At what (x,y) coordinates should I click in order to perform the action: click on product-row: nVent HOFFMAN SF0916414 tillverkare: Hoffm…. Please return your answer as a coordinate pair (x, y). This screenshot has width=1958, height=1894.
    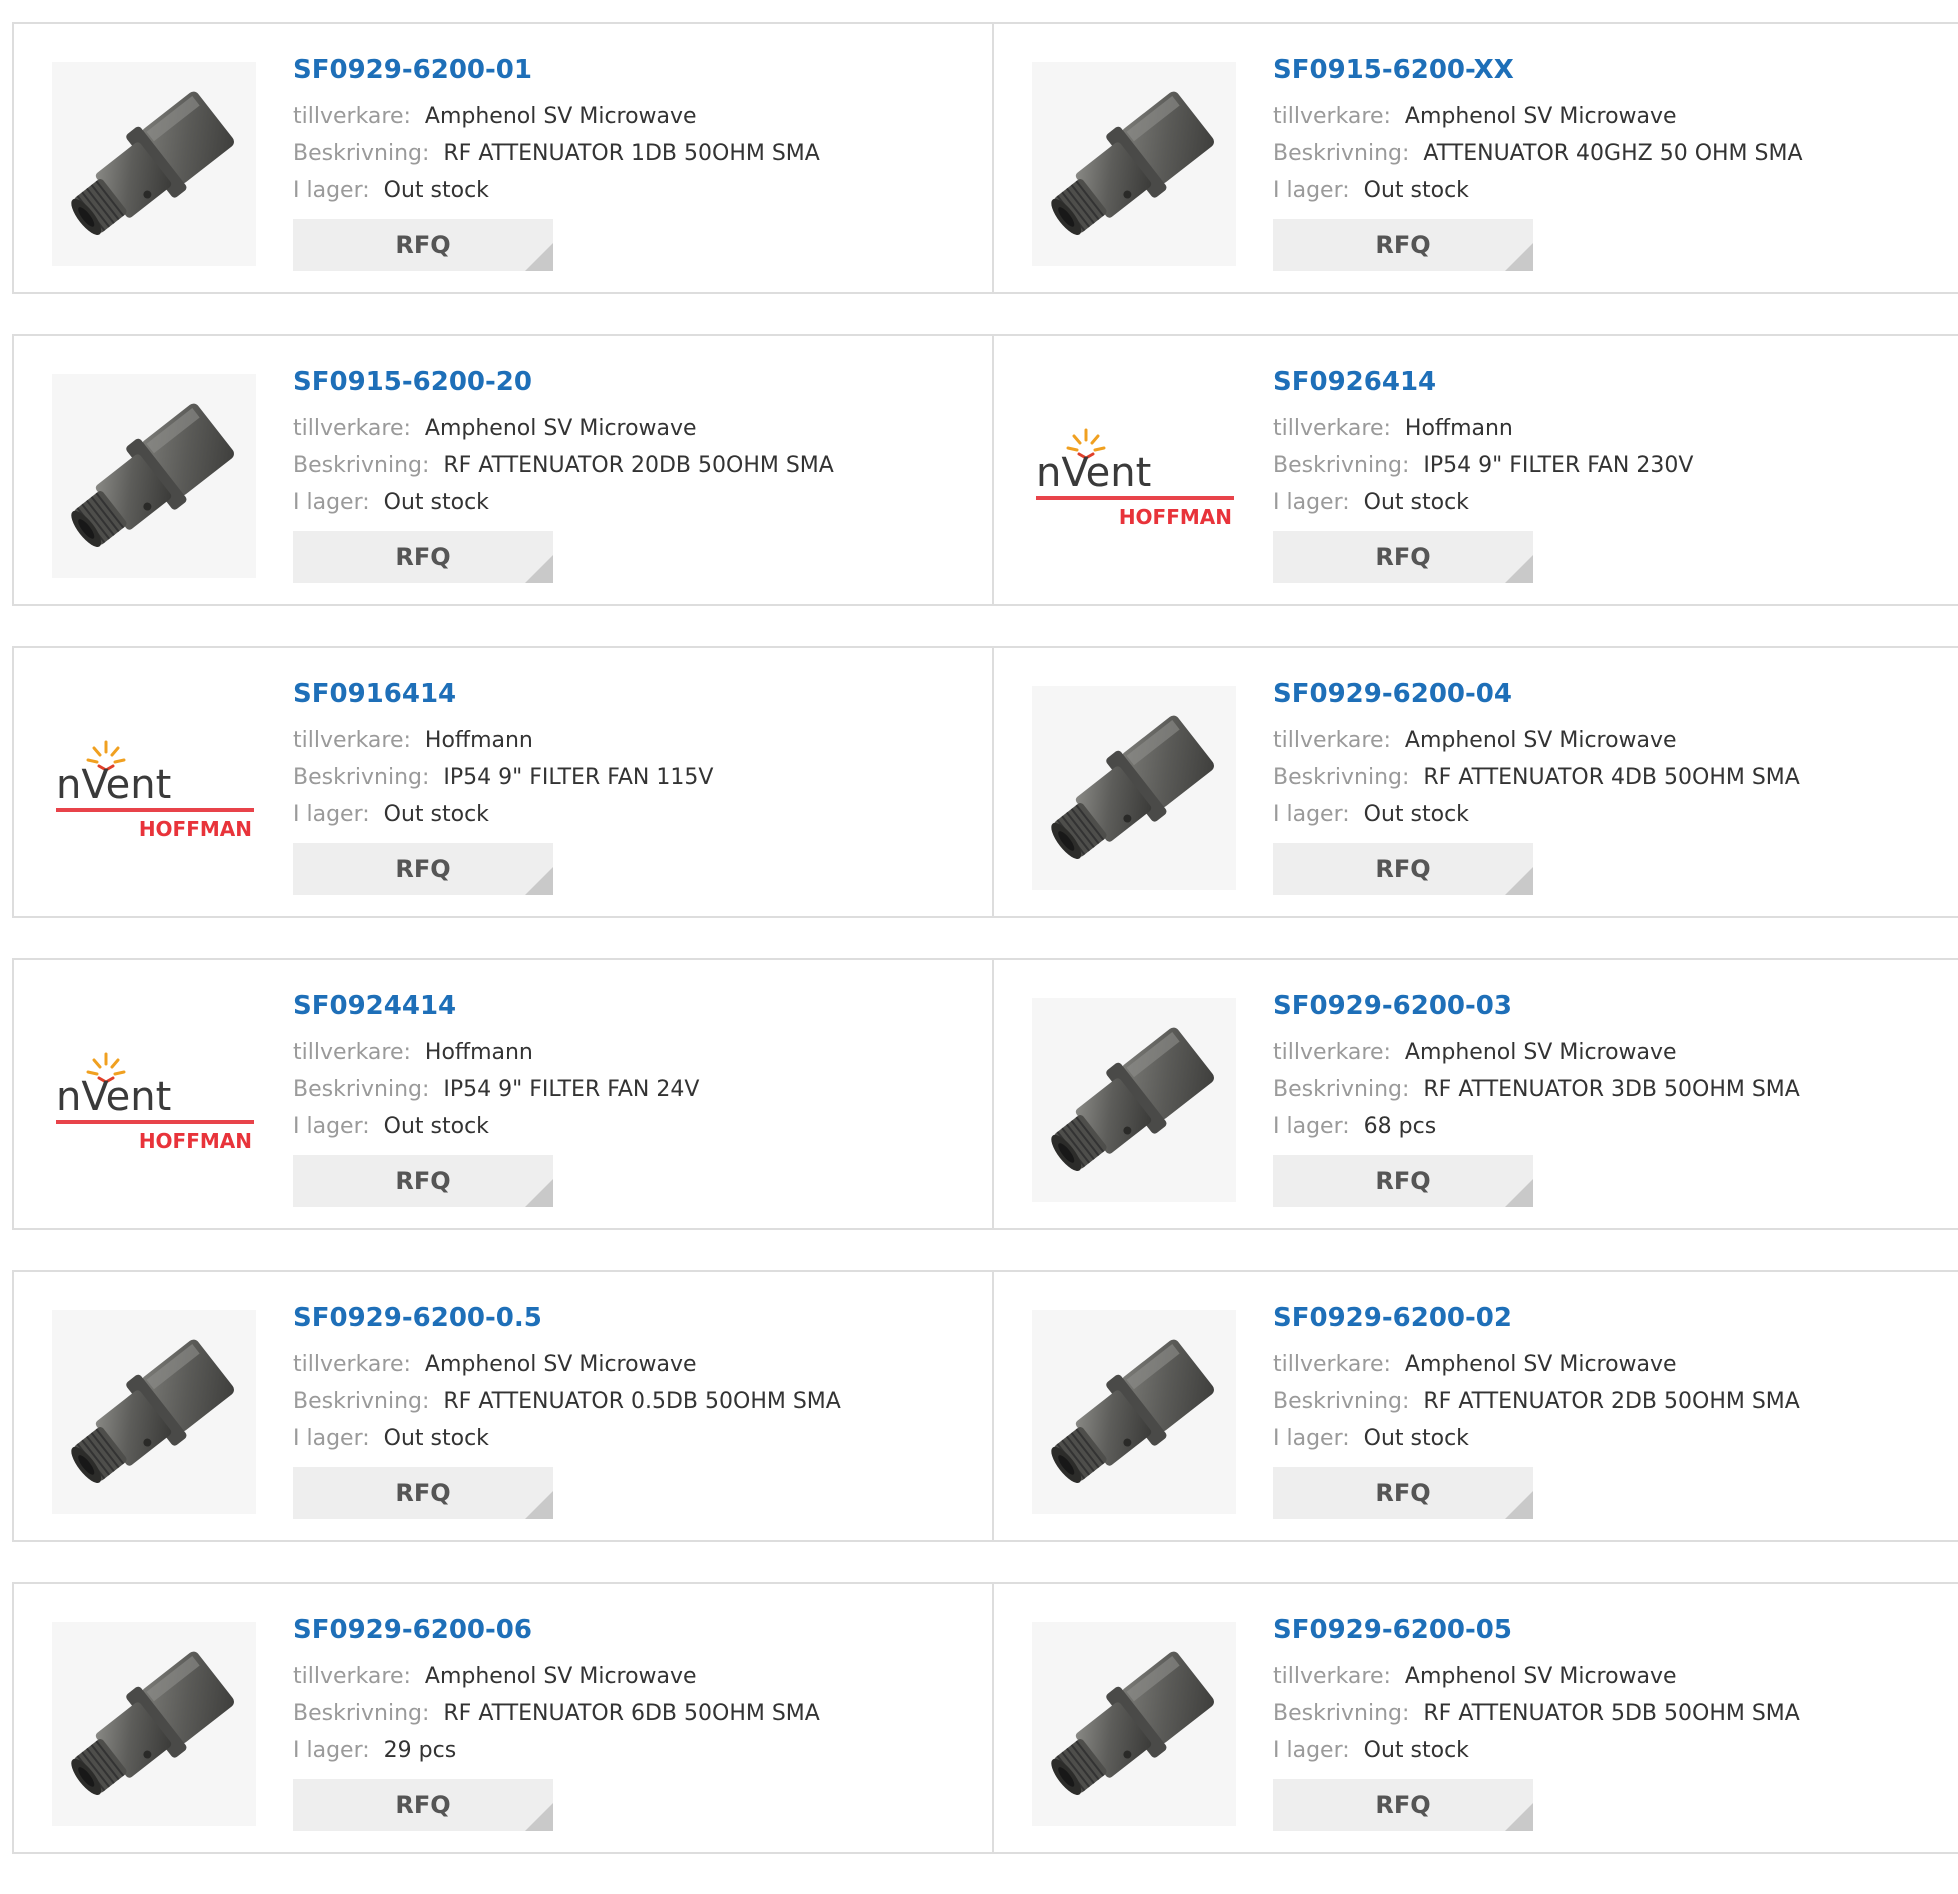
    Looking at the image, I should click on (985, 782).